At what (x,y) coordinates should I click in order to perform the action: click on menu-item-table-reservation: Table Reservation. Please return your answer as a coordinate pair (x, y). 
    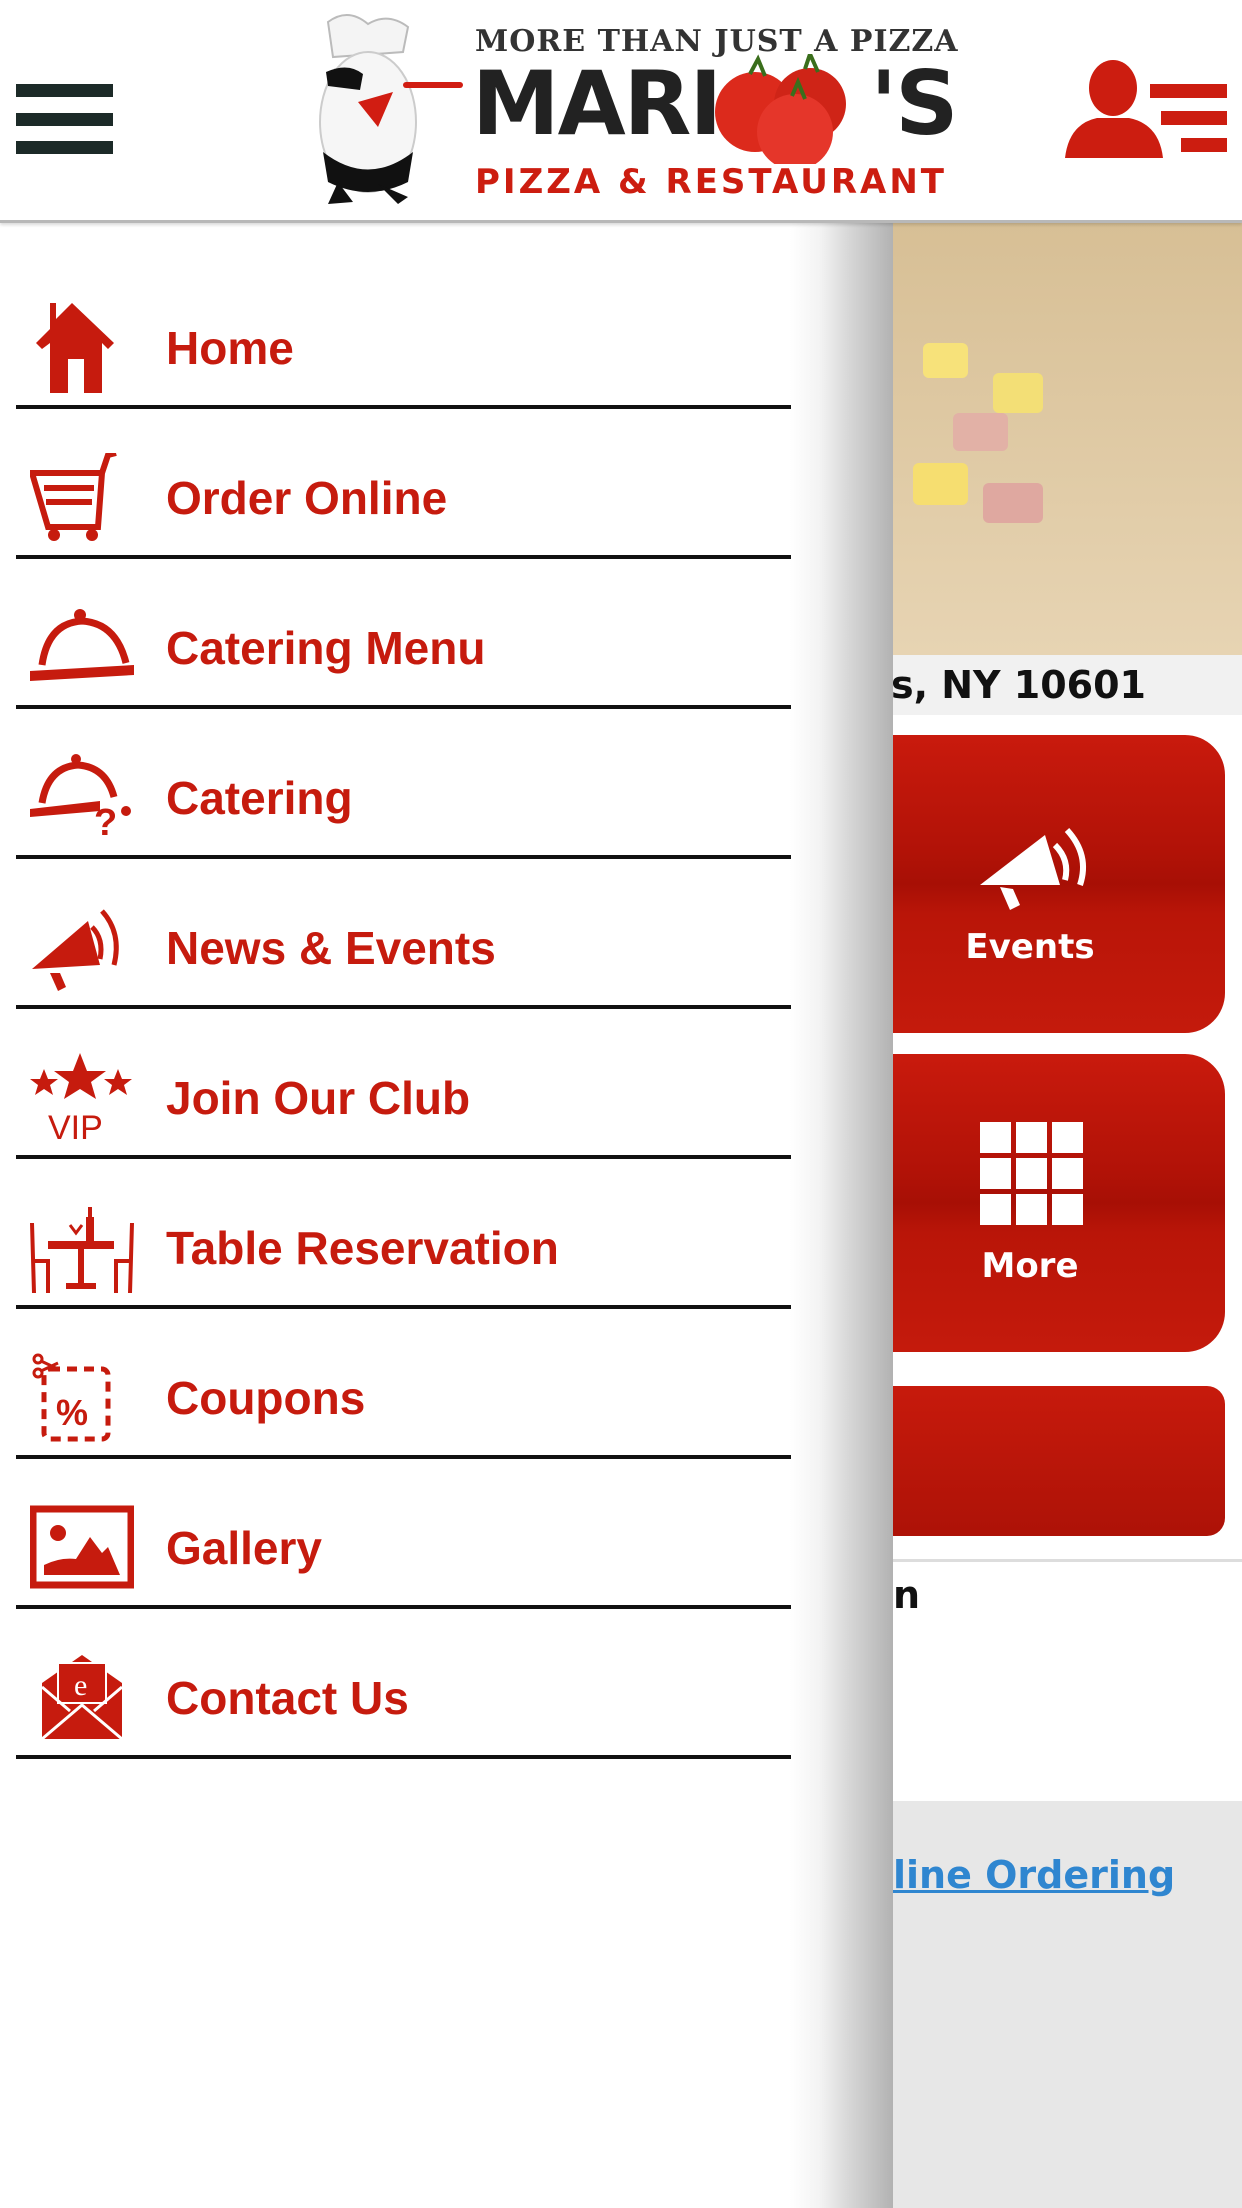
    Looking at the image, I should click on (403, 1234).